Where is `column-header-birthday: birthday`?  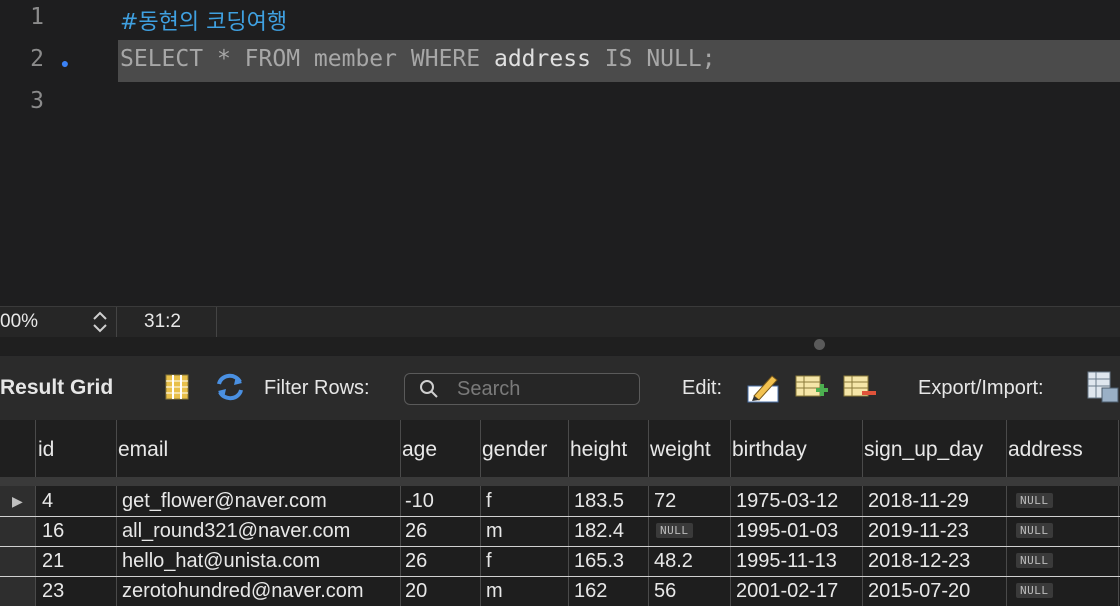 column-header-birthday: birthday is located at coordinates (769, 450).